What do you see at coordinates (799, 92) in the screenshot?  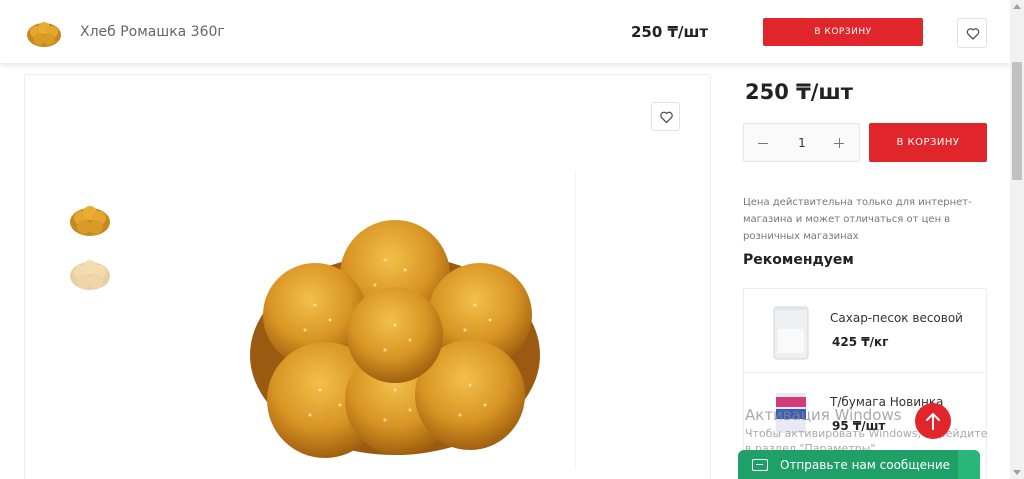 I see `product-price: 250 ₸/шт` at bounding box center [799, 92].